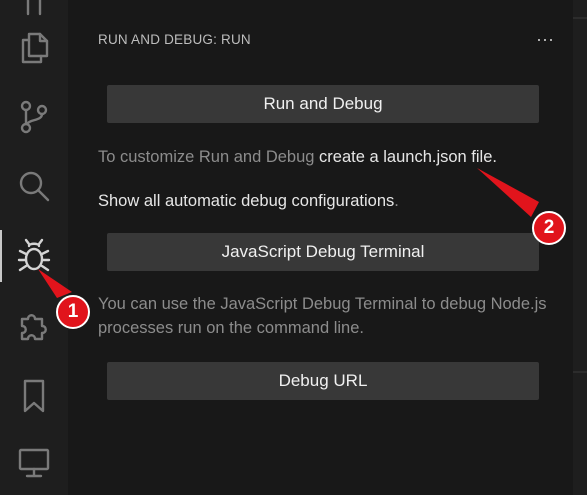 This screenshot has width=587, height=495. What do you see at coordinates (580, 247) in the screenshot?
I see `editor-edge` at bounding box center [580, 247].